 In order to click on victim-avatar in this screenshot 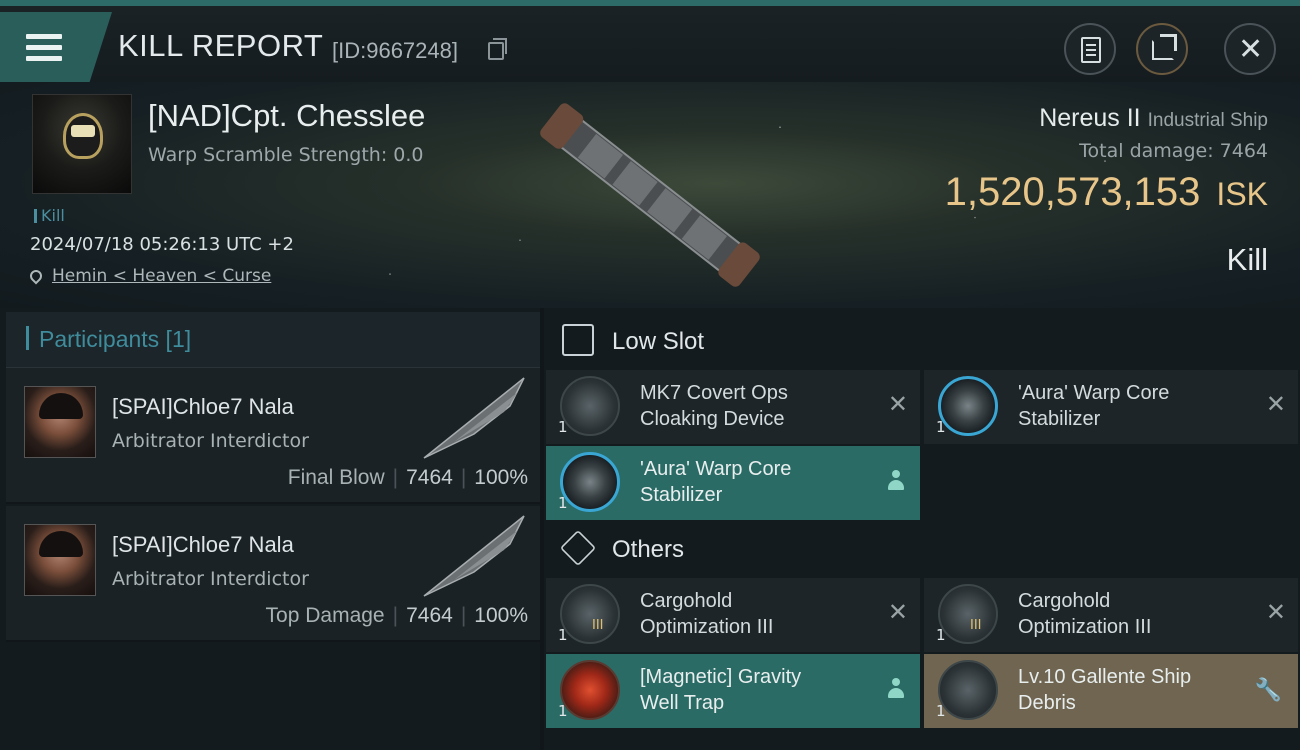, I will do `click(82, 144)`.